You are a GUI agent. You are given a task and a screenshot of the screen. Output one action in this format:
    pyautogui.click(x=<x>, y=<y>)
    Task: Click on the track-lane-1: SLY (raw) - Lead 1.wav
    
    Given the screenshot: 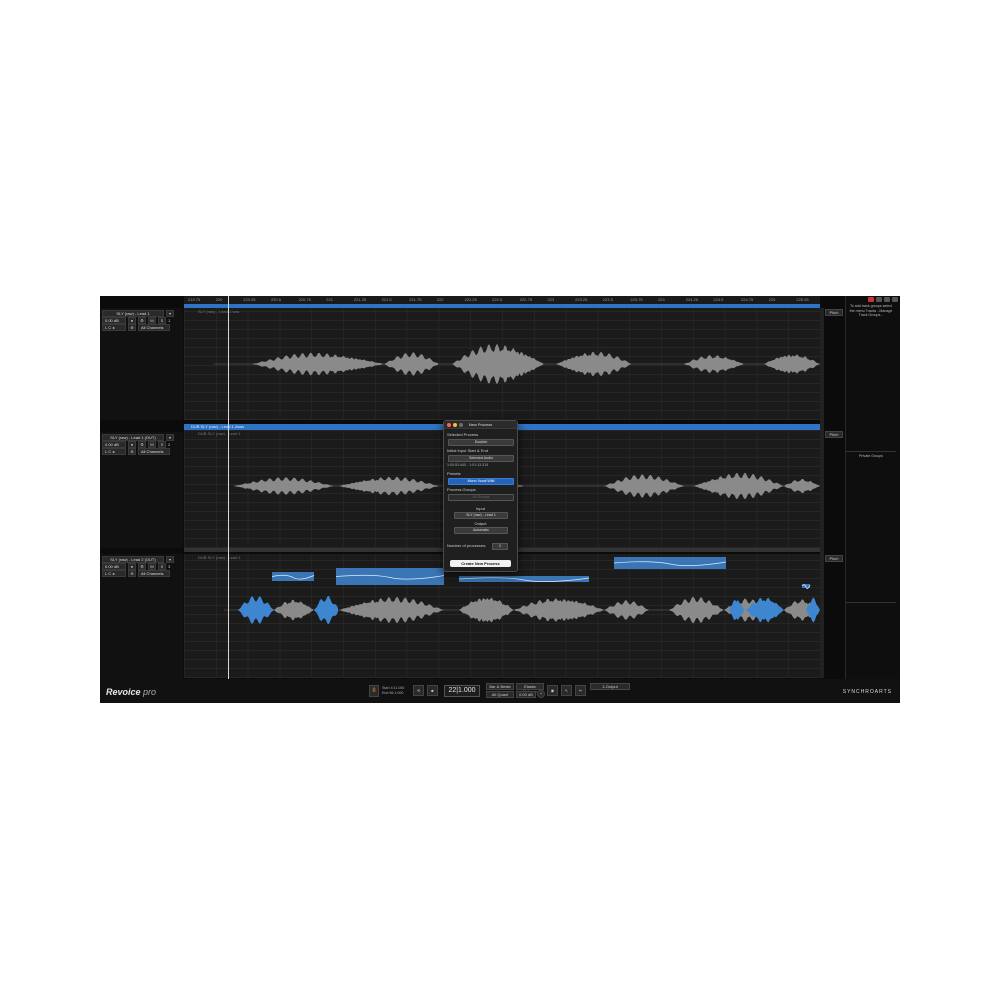 What is the action you would take?
    pyautogui.click(x=502, y=364)
    